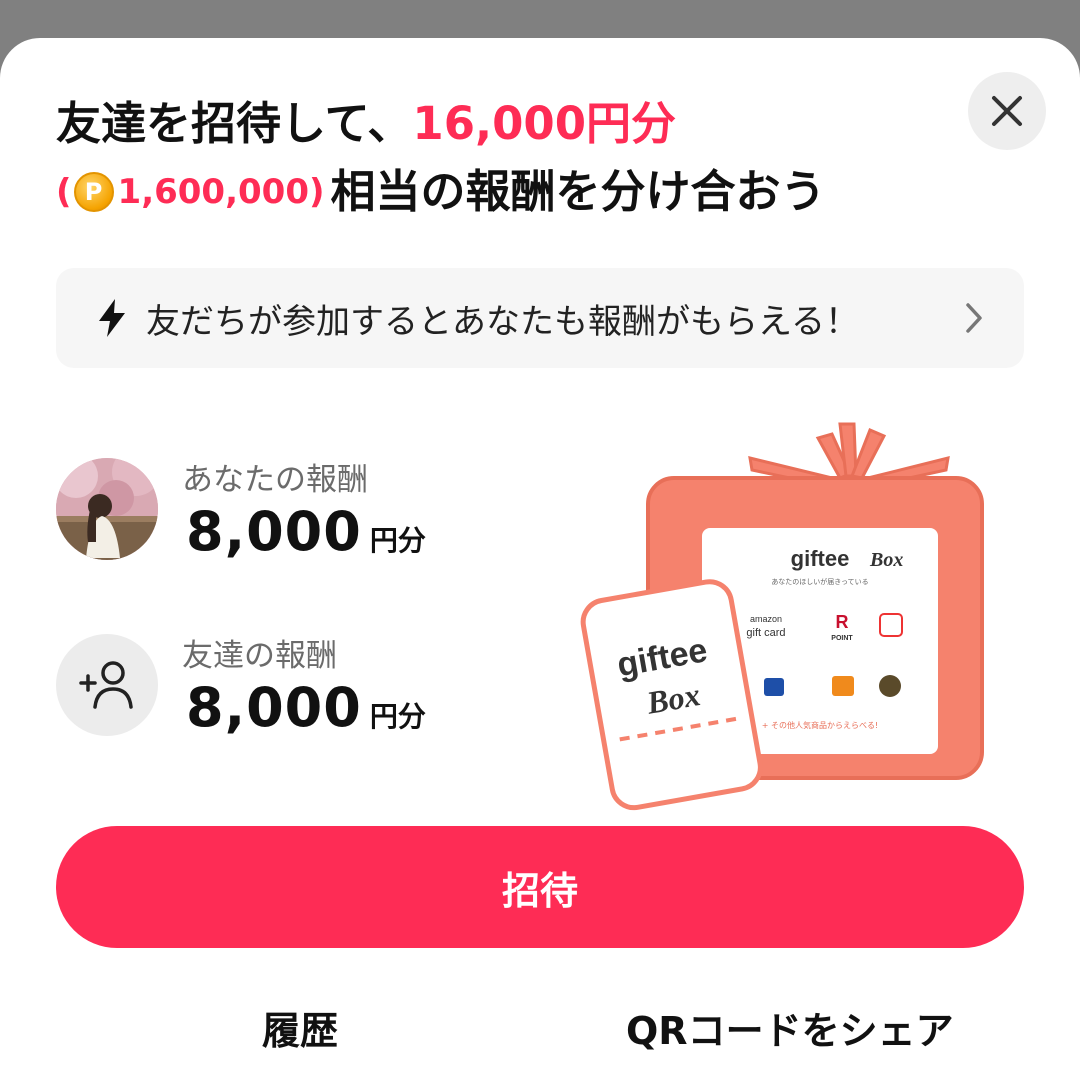 The width and height of the screenshot is (1080, 1074). I want to click on friend-reward-amount: 8,000, so click(274, 707).